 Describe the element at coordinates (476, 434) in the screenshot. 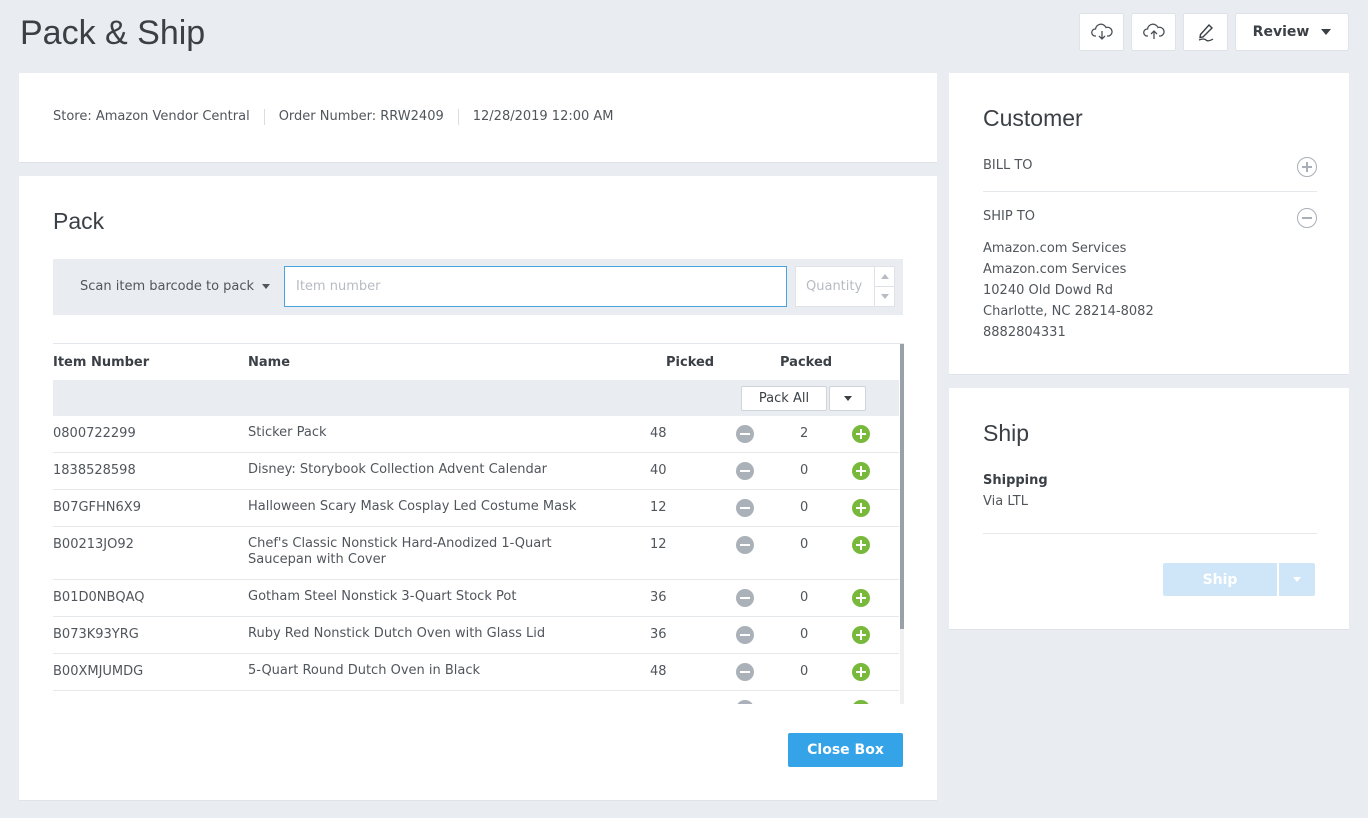

I see `table-row: 0800722299 Sticker Pack 48 2` at that location.